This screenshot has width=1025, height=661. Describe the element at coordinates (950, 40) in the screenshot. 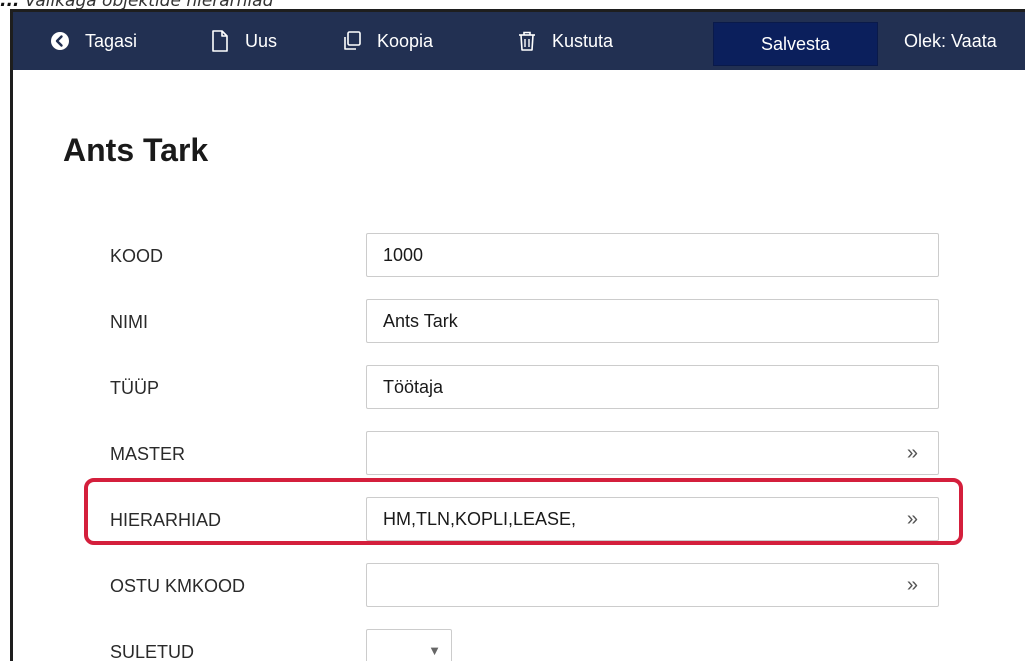

I see `status-label: Olek: Vaata` at that location.